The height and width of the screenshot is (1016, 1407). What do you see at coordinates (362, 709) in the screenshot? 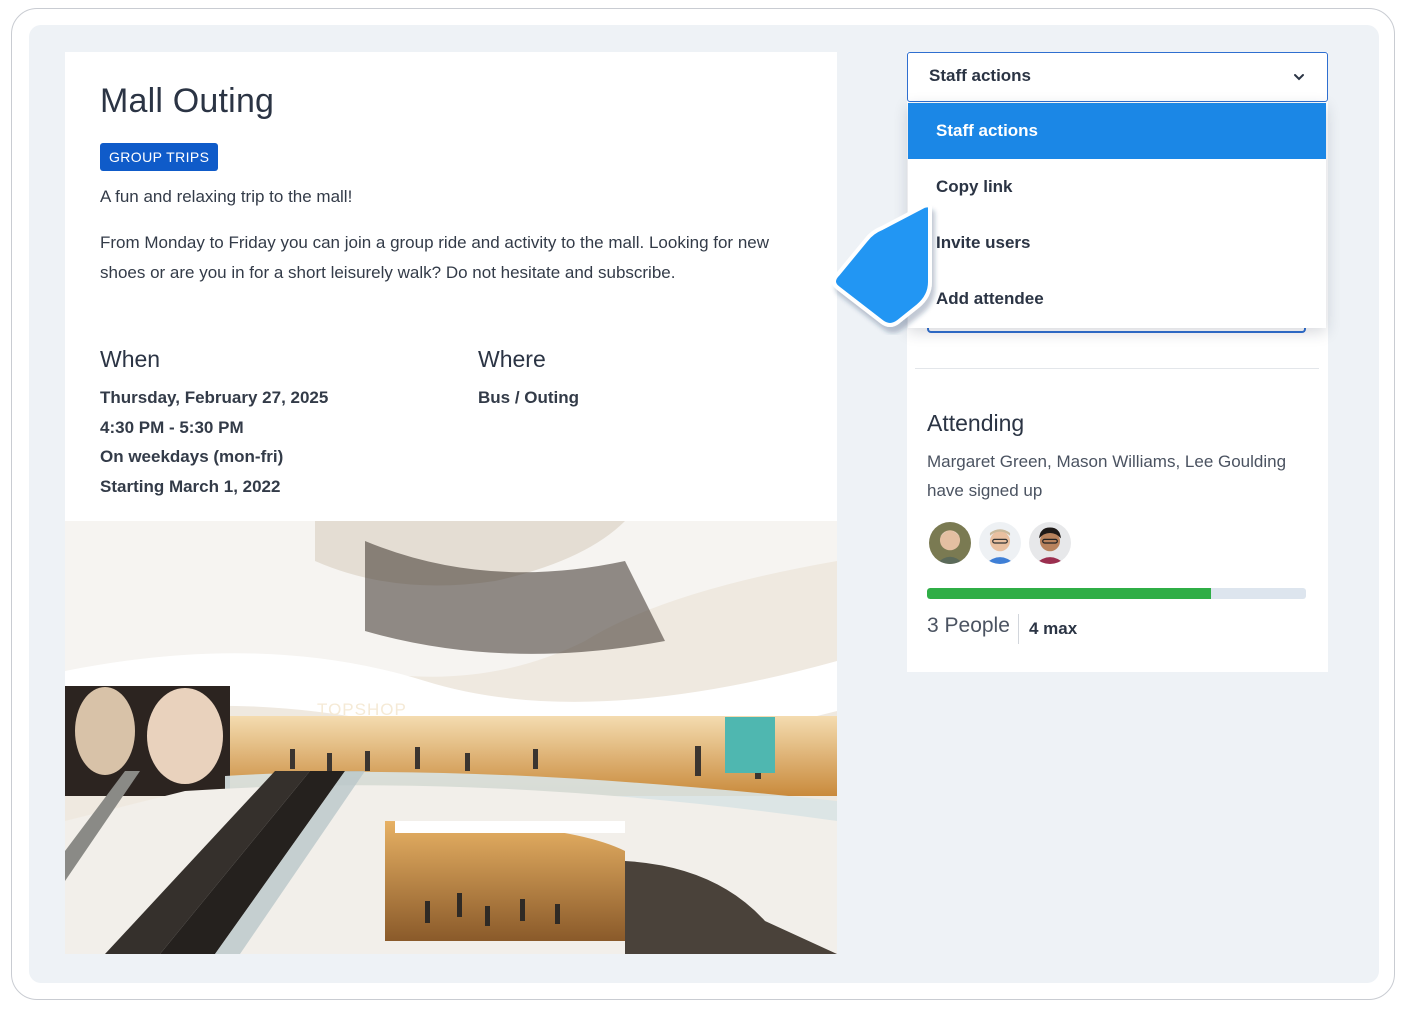
I see `topshop-sign: TOPSHOP` at bounding box center [362, 709].